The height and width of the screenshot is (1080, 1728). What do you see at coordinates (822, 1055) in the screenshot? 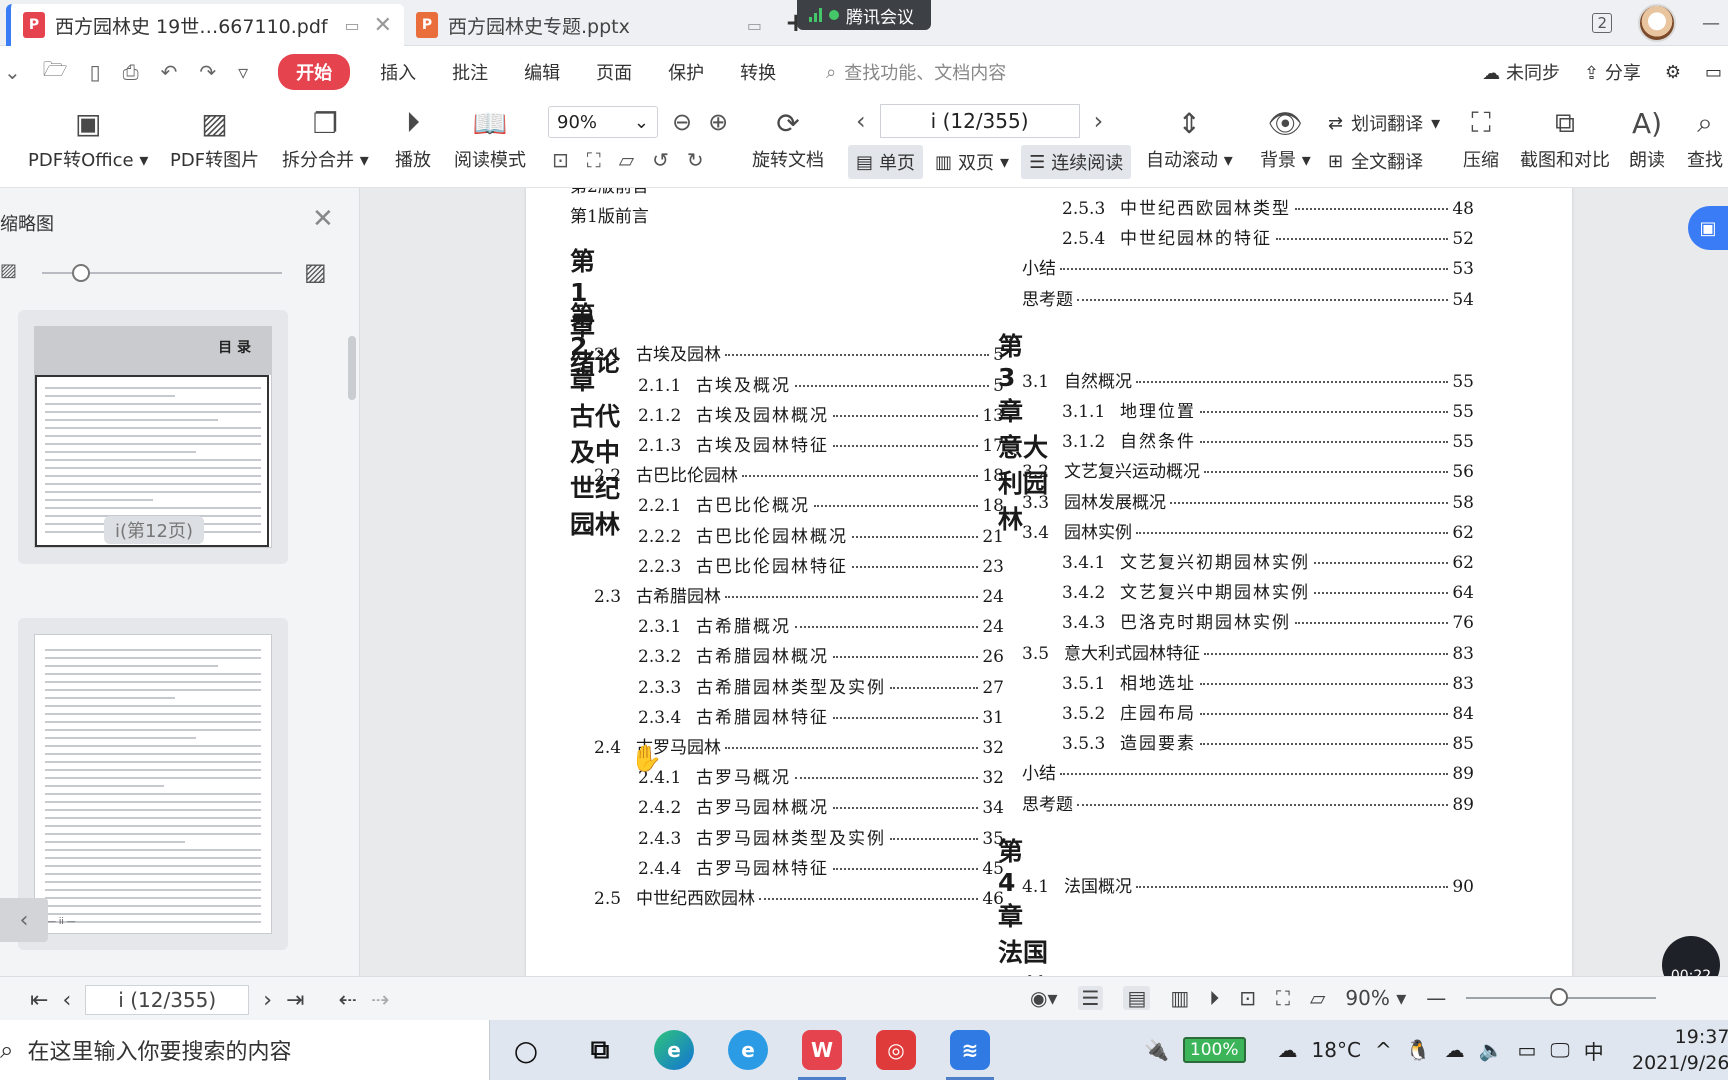
I see `wps-office-icon: W` at bounding box center [822, 1055].